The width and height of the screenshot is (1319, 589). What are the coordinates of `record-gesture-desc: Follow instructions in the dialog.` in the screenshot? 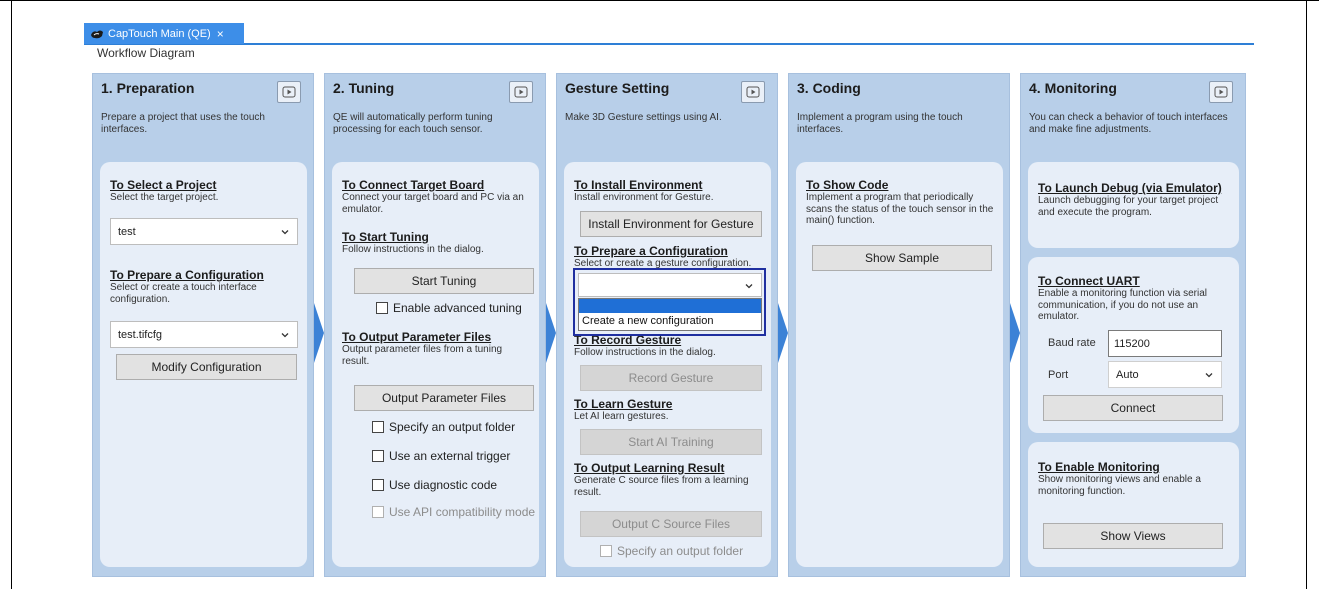 It's located at (645, 352).